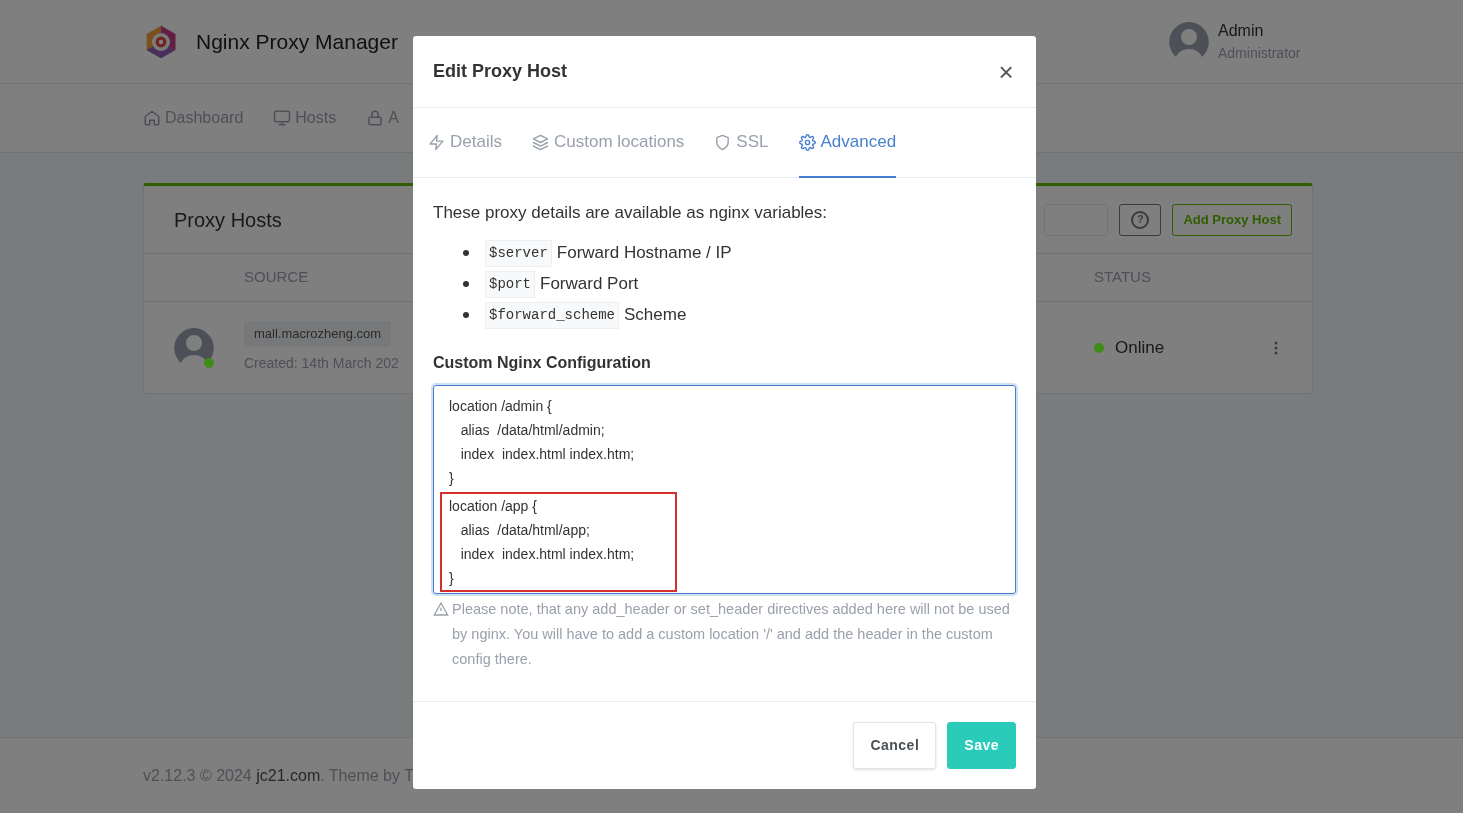 The image size is (1463, 813). I want to click on help-button: ?, so click(1140, 219).